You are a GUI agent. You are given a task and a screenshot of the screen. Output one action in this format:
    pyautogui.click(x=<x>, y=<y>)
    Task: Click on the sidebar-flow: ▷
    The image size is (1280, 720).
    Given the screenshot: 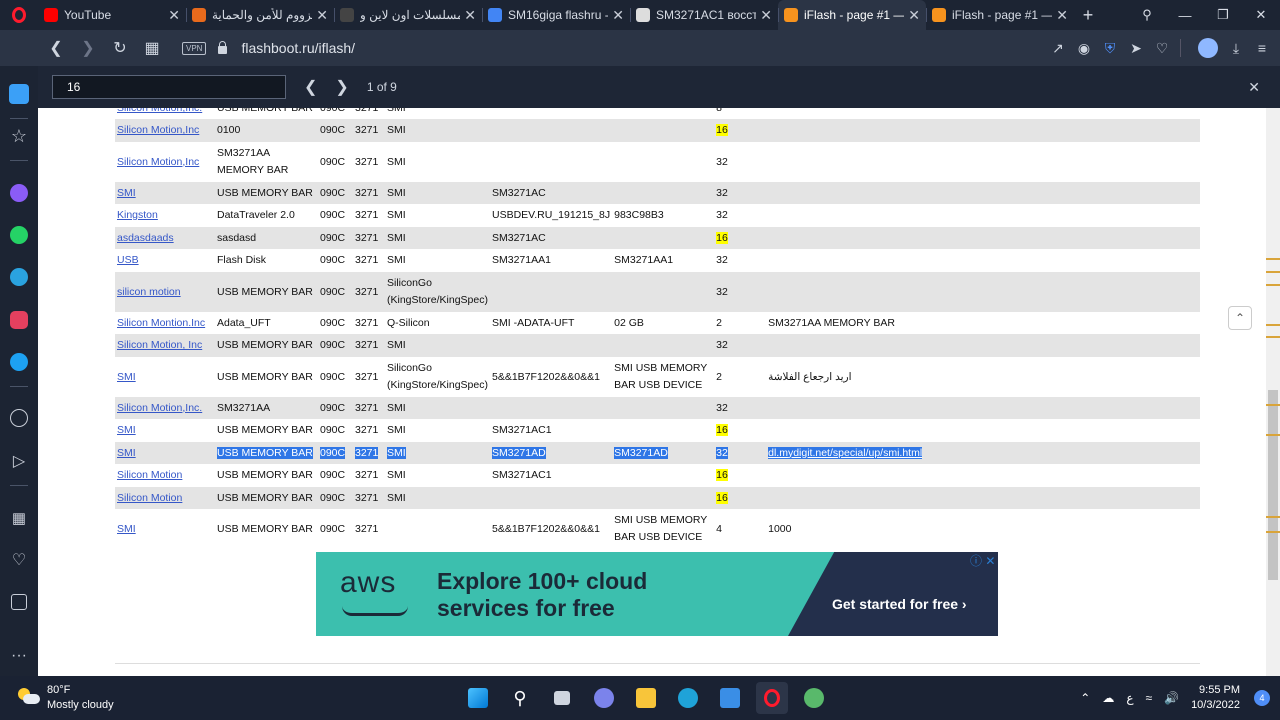 What is the action you would take?
    pyautogui.click(x=19, y=461)
    